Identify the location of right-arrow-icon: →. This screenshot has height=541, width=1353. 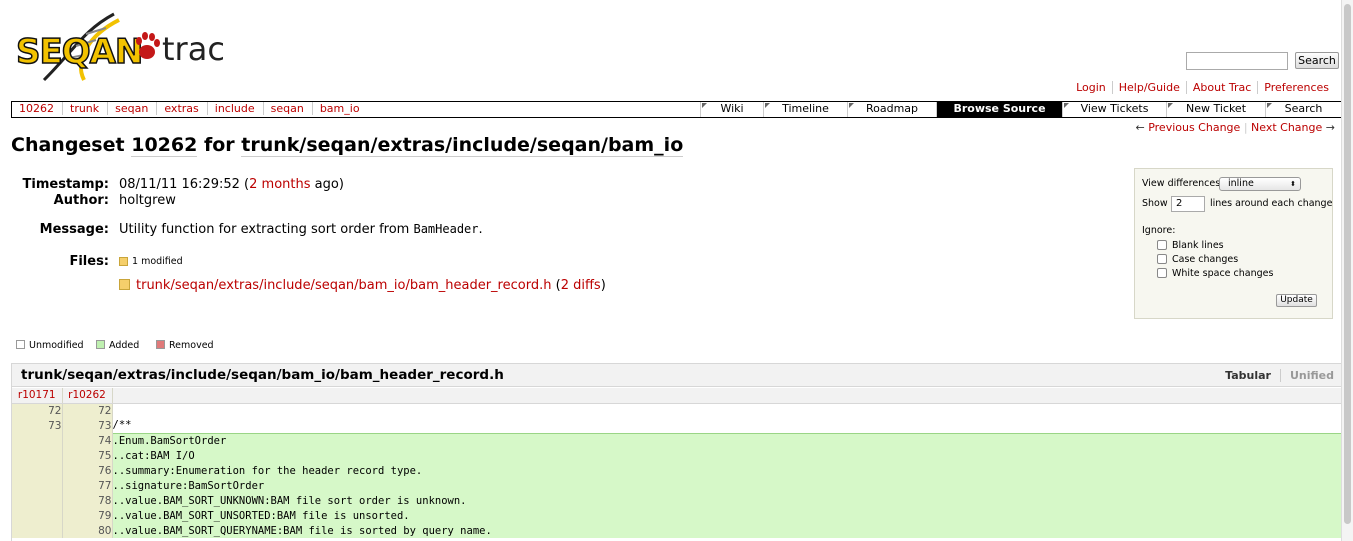
(1330, 127).